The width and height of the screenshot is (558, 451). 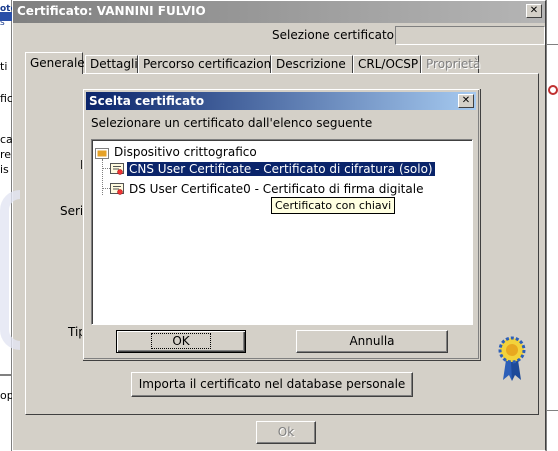 What do you see at coordinates (470, 35) in the screenshot?
I see `selection-field` at bounding box center [470, 35].